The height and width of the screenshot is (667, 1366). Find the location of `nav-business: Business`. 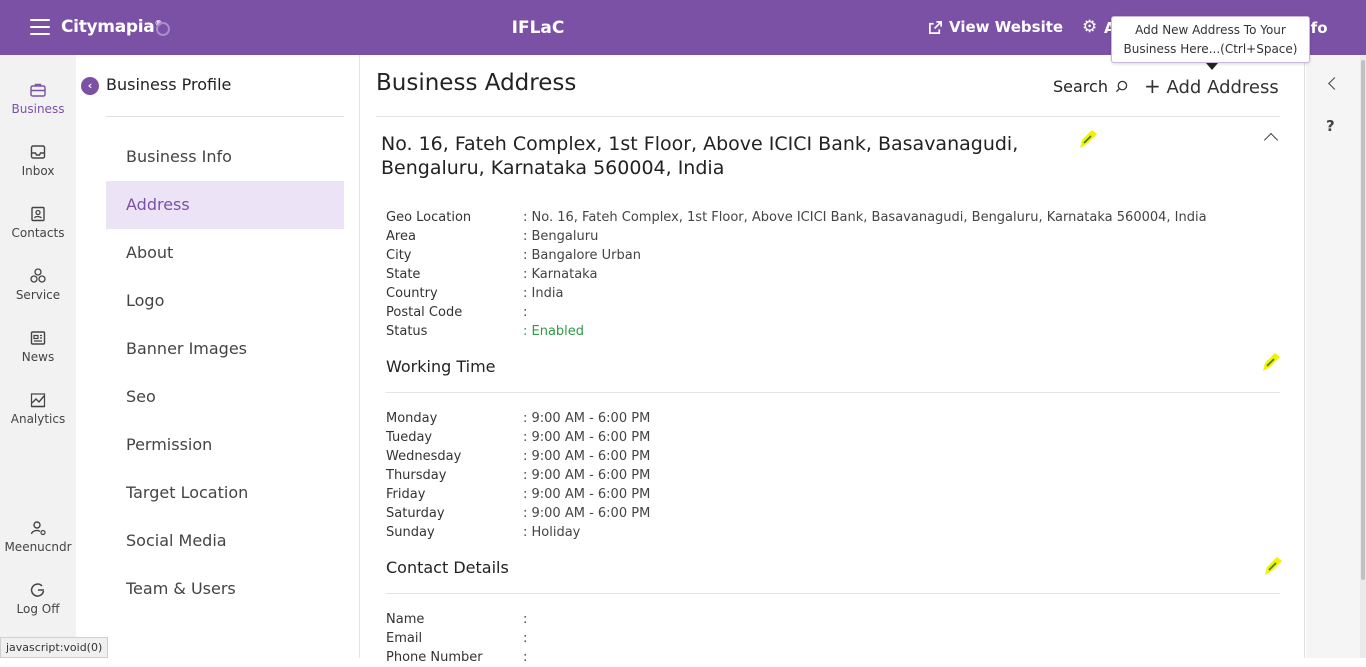

nav-business: Business is located at coordinates (38, 98).